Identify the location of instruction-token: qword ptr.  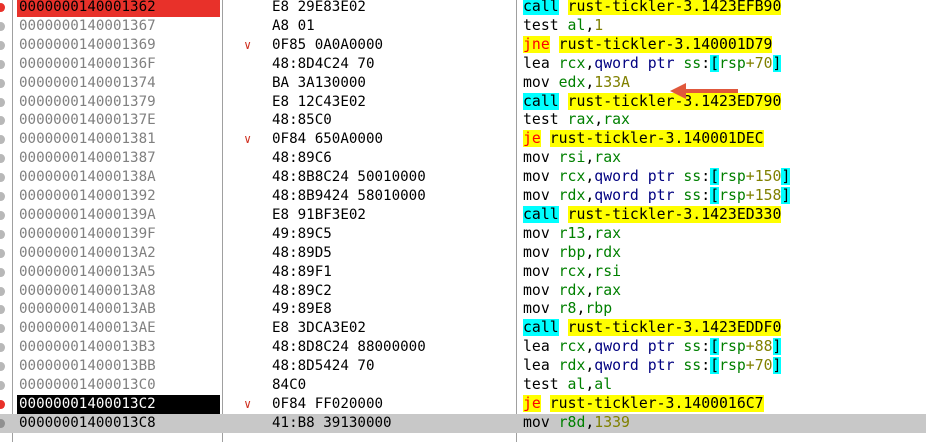
(639, 63).